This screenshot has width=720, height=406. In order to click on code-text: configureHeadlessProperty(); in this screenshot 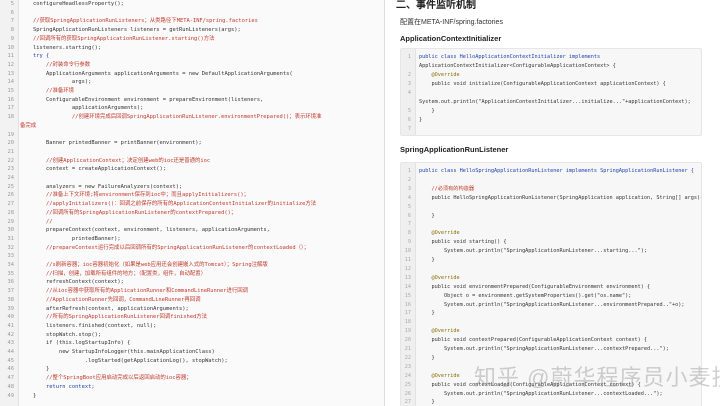, I will do `click(72, 4)`.